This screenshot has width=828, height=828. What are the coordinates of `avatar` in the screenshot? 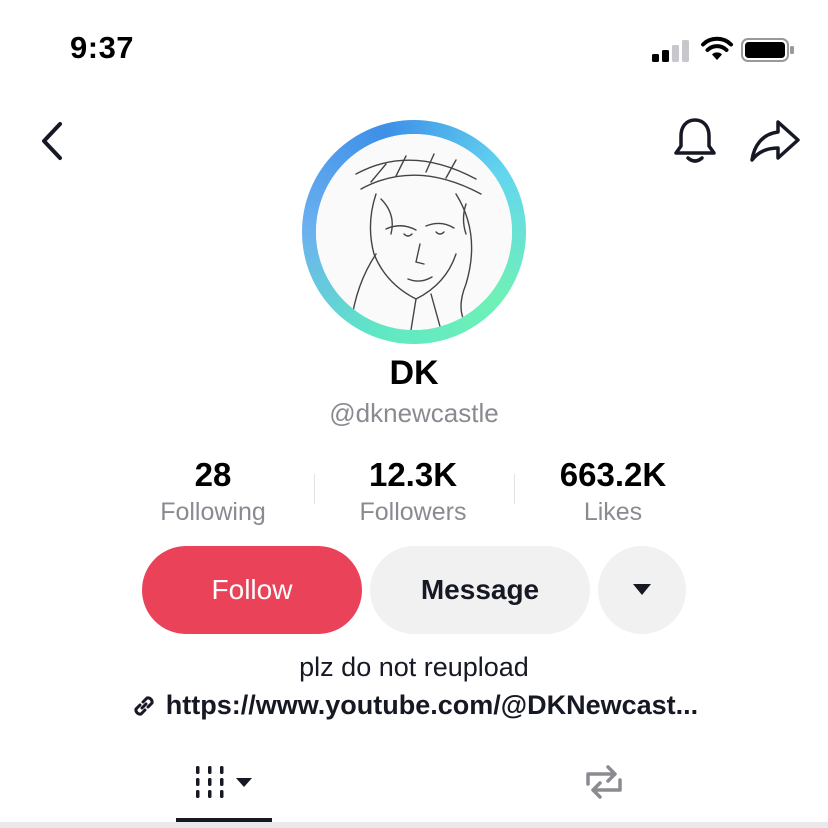 It's located at (414, 232).